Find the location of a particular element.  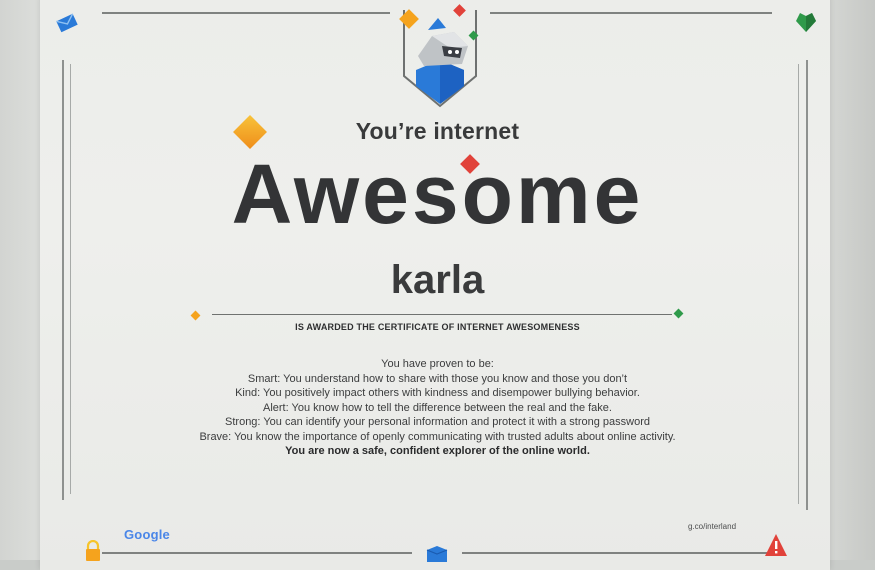

envelope-icon is located at coordinates (67, 23).